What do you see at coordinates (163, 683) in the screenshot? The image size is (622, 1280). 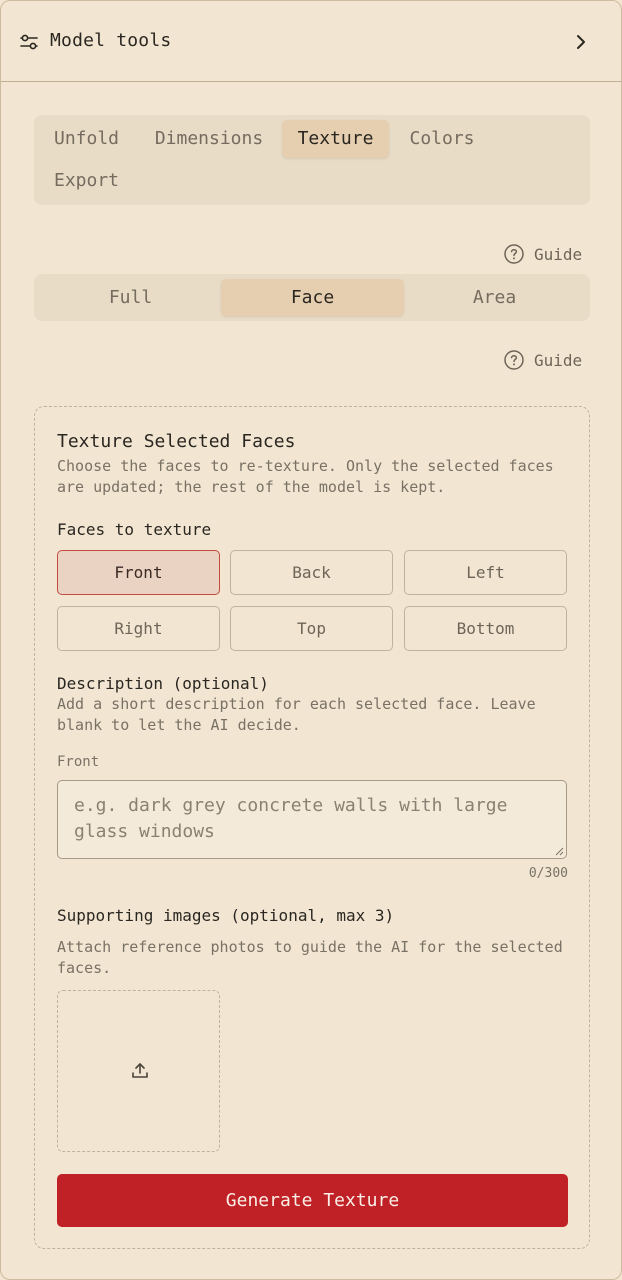 I see `description-label: Description (optional)` at bounding box center [163, 683].